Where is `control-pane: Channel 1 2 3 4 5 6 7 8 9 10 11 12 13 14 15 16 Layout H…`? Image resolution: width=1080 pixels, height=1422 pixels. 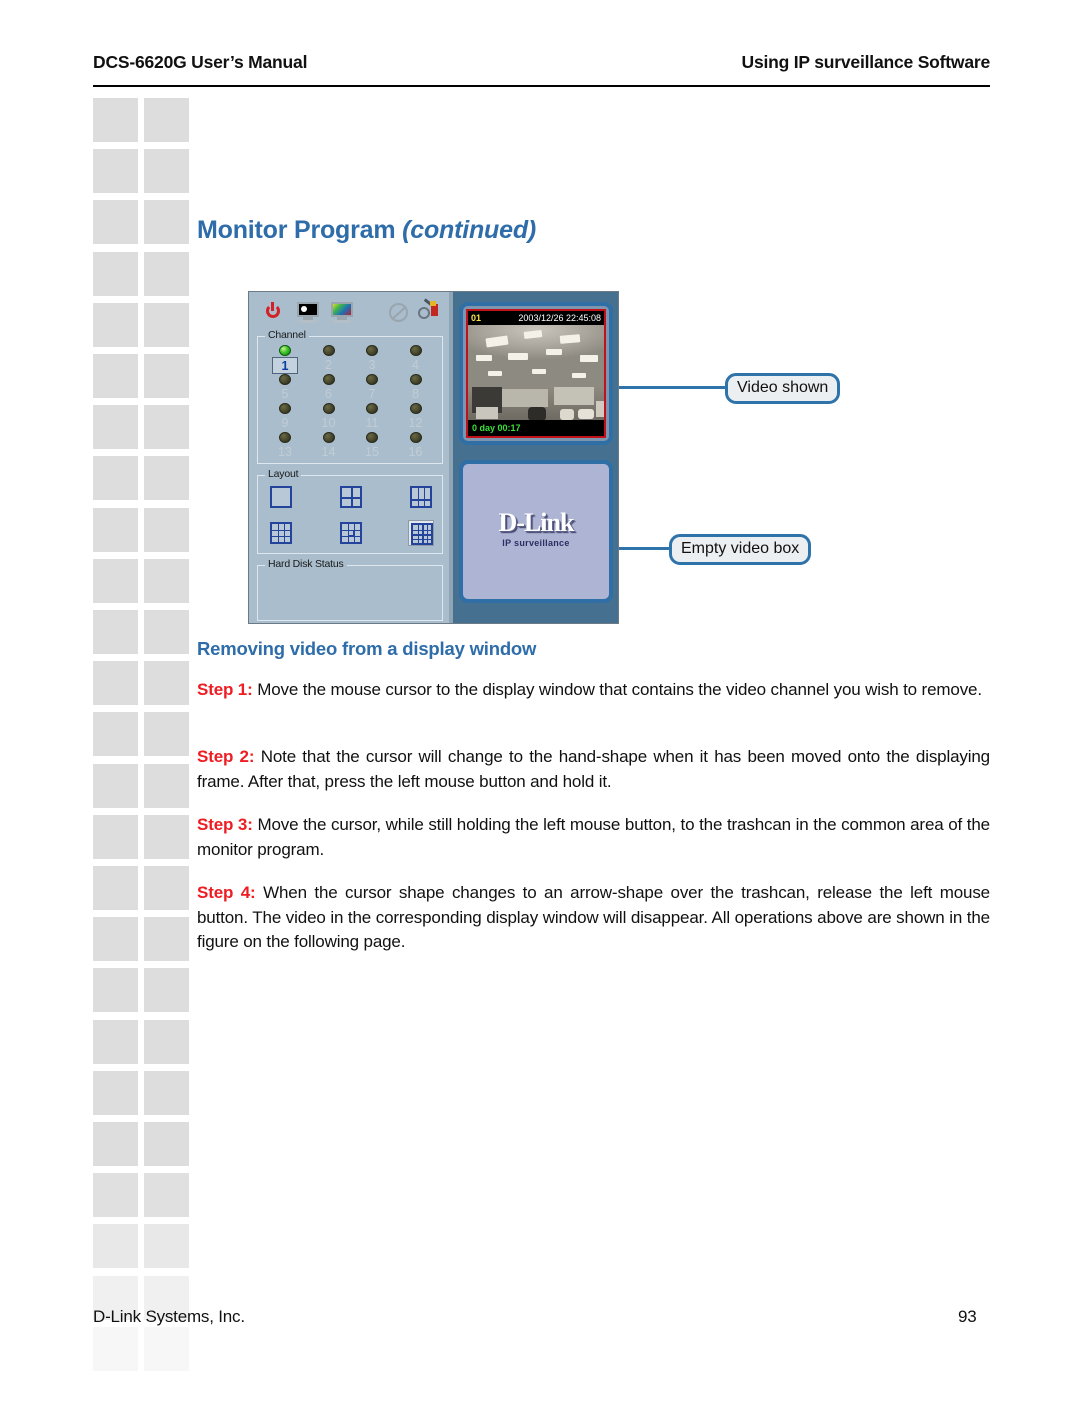 control-pane: Channel 1 2 3 4 5 6 7 8 9 10 11 12 13 14 15 16 Layout H… is located at coordinates (349, 457).